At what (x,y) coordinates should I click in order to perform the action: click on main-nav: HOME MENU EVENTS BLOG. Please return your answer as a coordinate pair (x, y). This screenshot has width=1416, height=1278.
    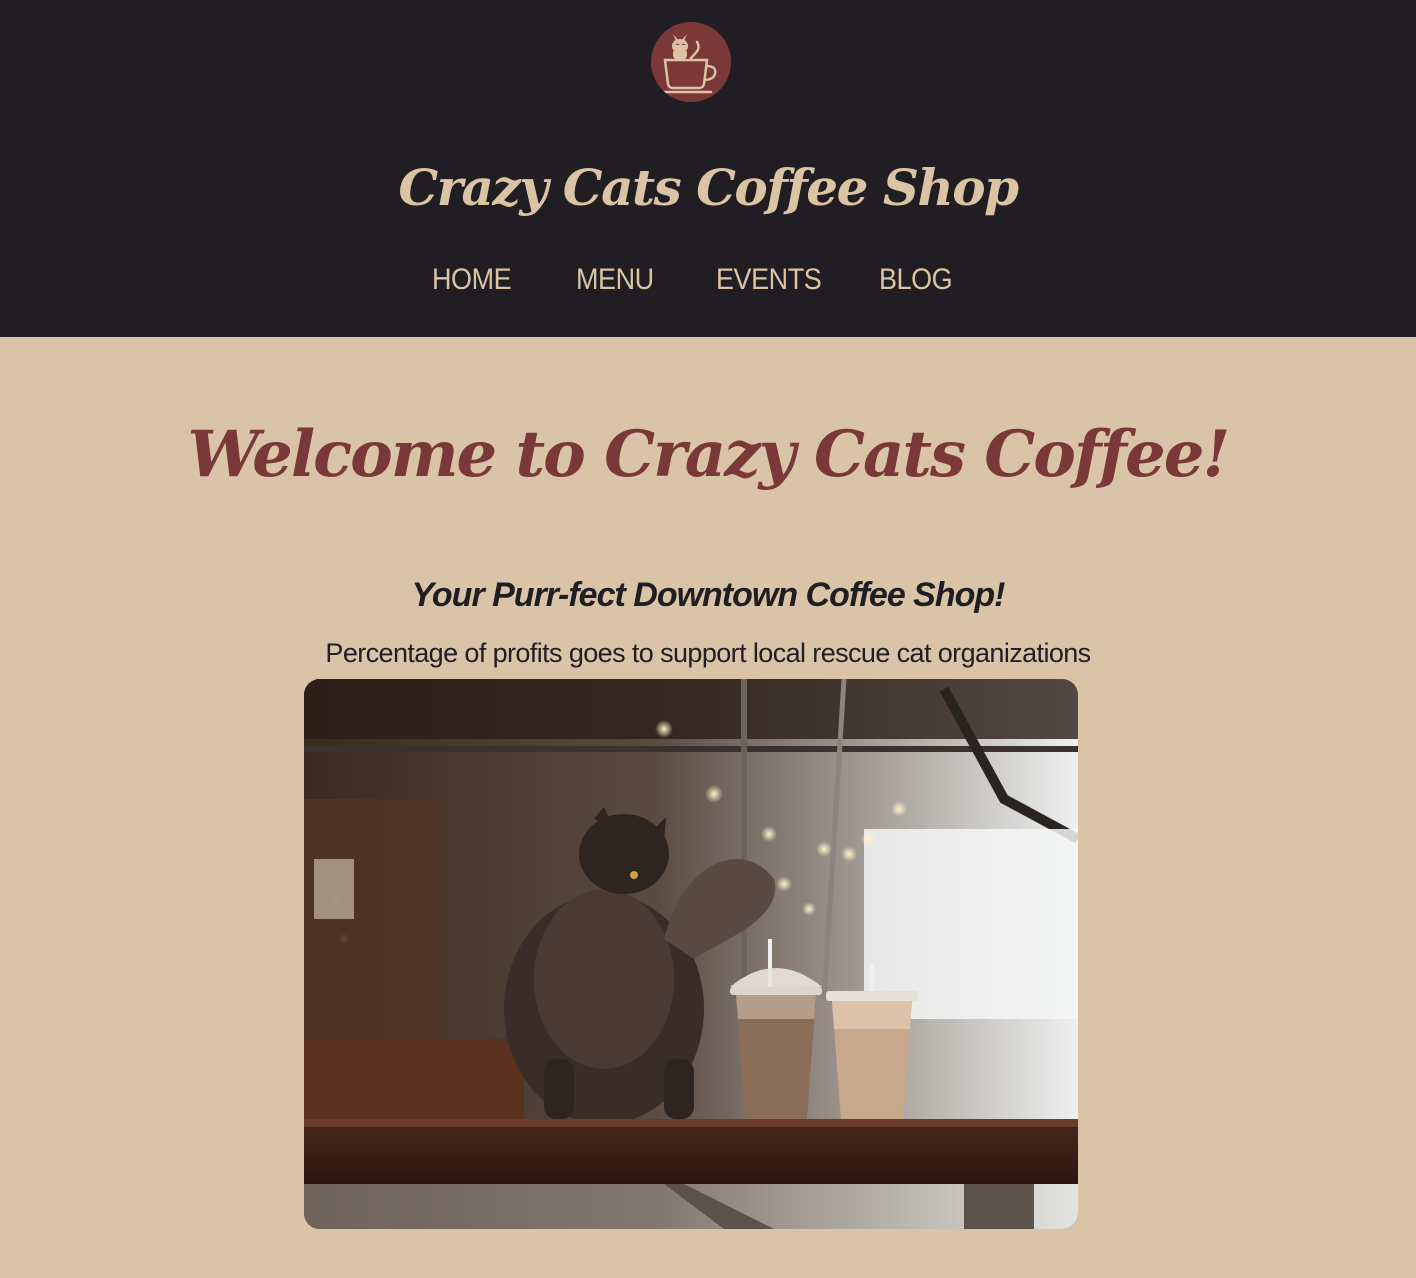
    Looking at the image, I should click on (708, 281).